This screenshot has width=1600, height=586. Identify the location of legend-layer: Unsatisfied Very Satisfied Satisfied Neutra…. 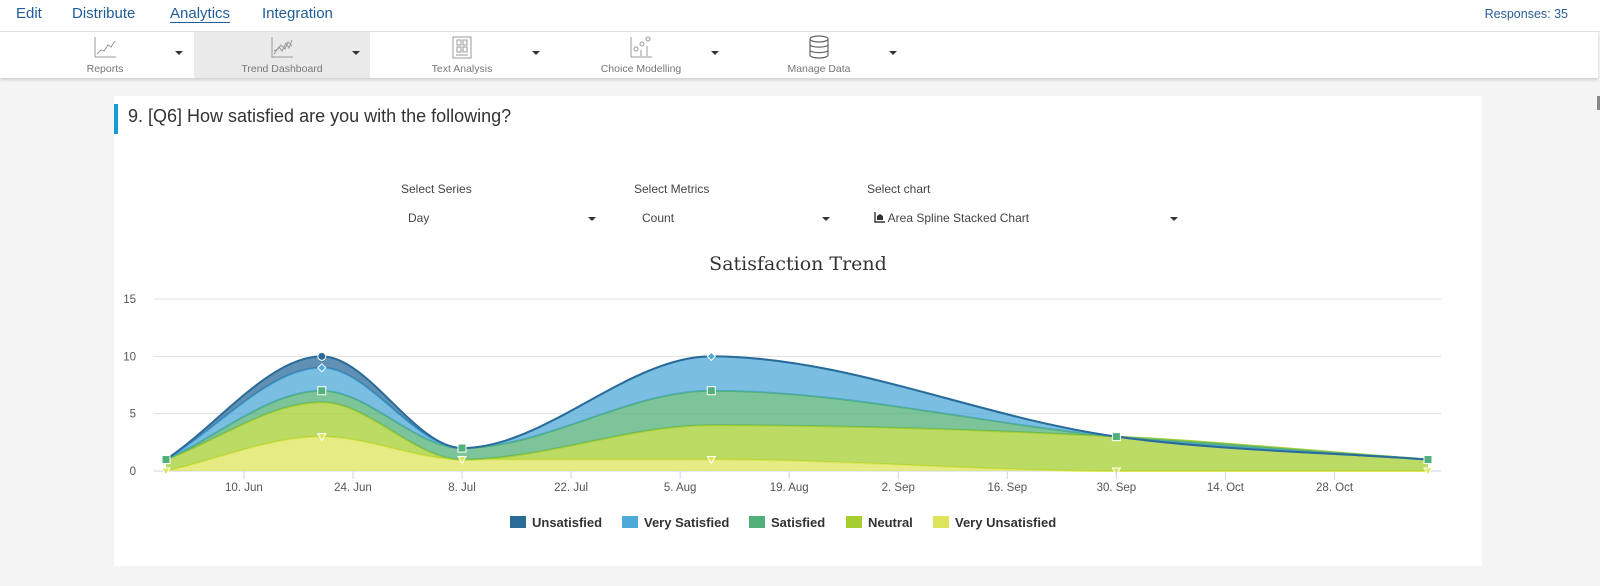
(783, 522).